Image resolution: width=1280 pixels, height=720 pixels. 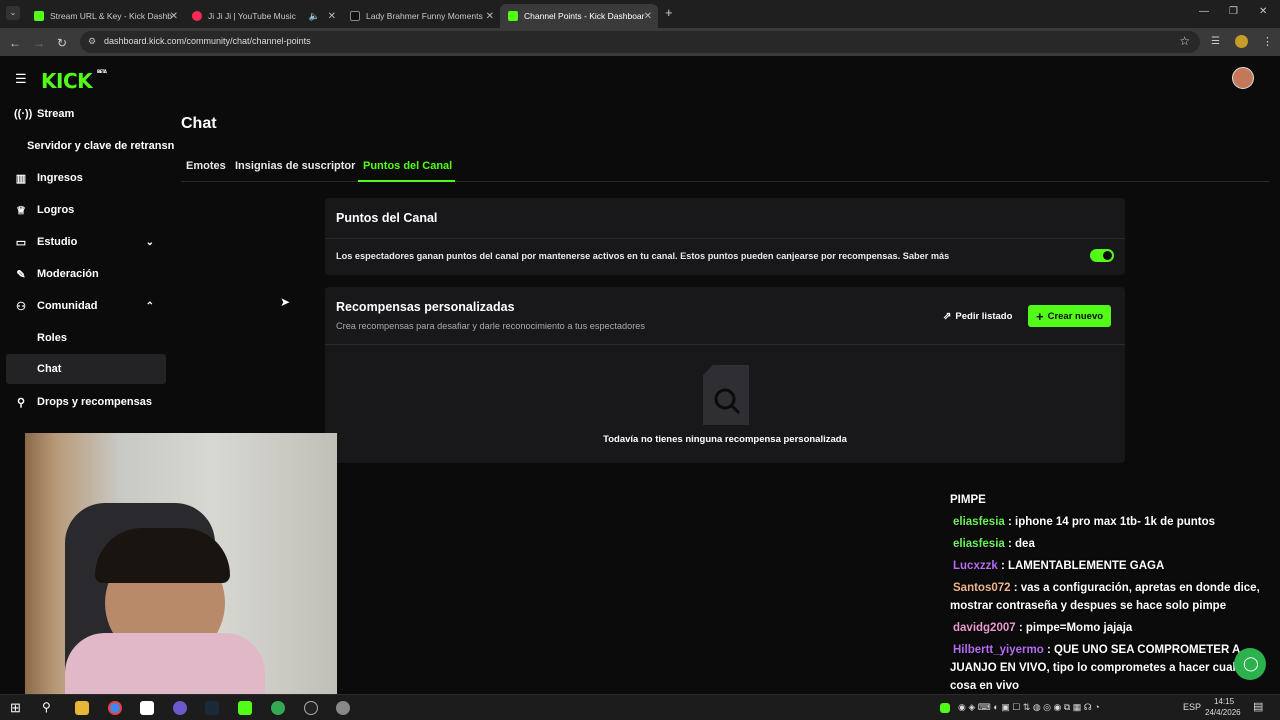 I want to click on chart-icon: ▥, so click(x=21, y=178).